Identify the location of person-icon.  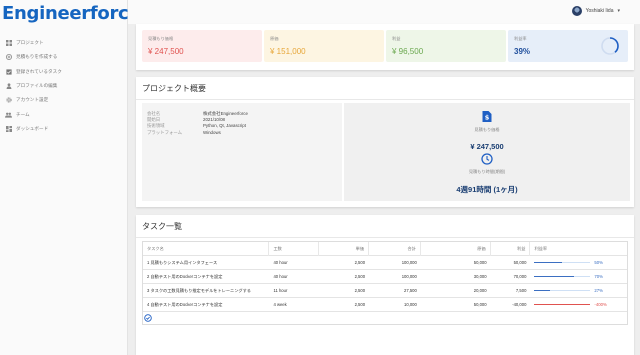
(8, 86).